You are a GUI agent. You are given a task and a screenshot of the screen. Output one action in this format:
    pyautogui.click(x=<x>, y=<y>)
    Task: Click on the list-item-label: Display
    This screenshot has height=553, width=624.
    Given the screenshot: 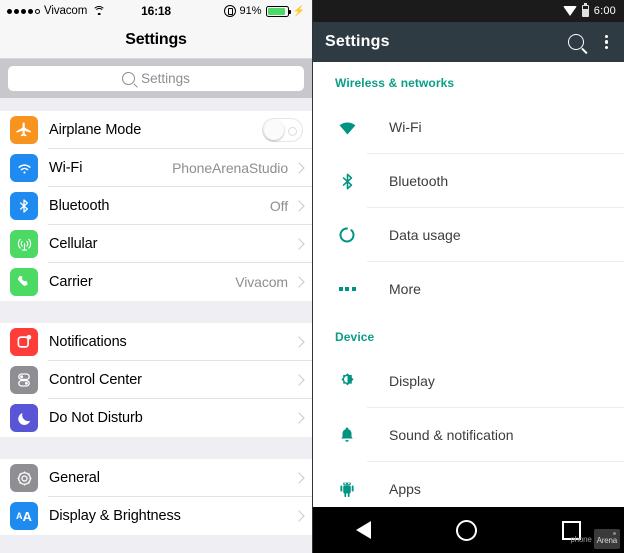 What is the action you would take?
    pyautogui.click(x=412, y=381)
    